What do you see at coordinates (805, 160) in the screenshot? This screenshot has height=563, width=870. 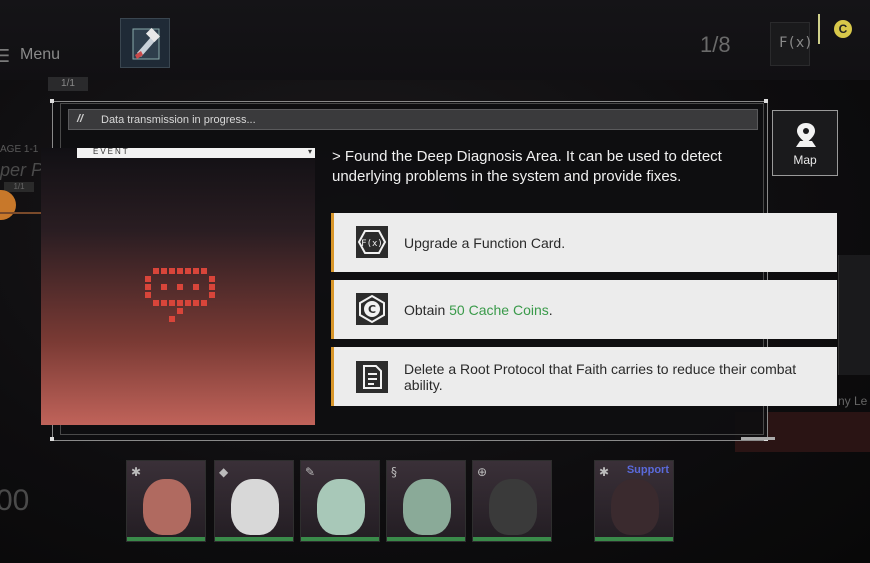 I see `map-label: Map` at bounding box center [805, 160].